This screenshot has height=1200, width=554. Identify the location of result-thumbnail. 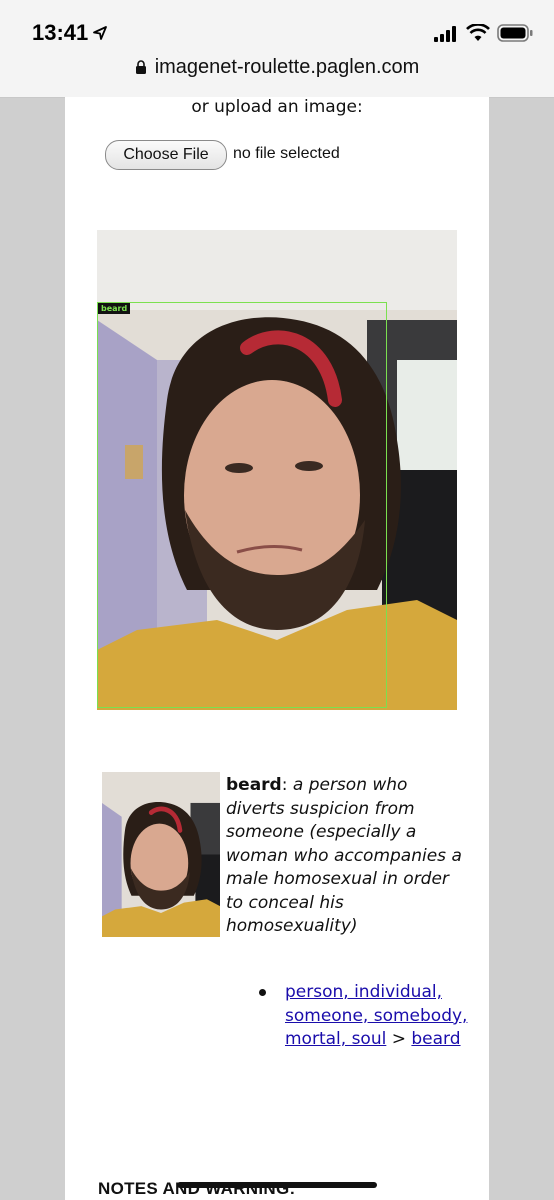
(161, 854).